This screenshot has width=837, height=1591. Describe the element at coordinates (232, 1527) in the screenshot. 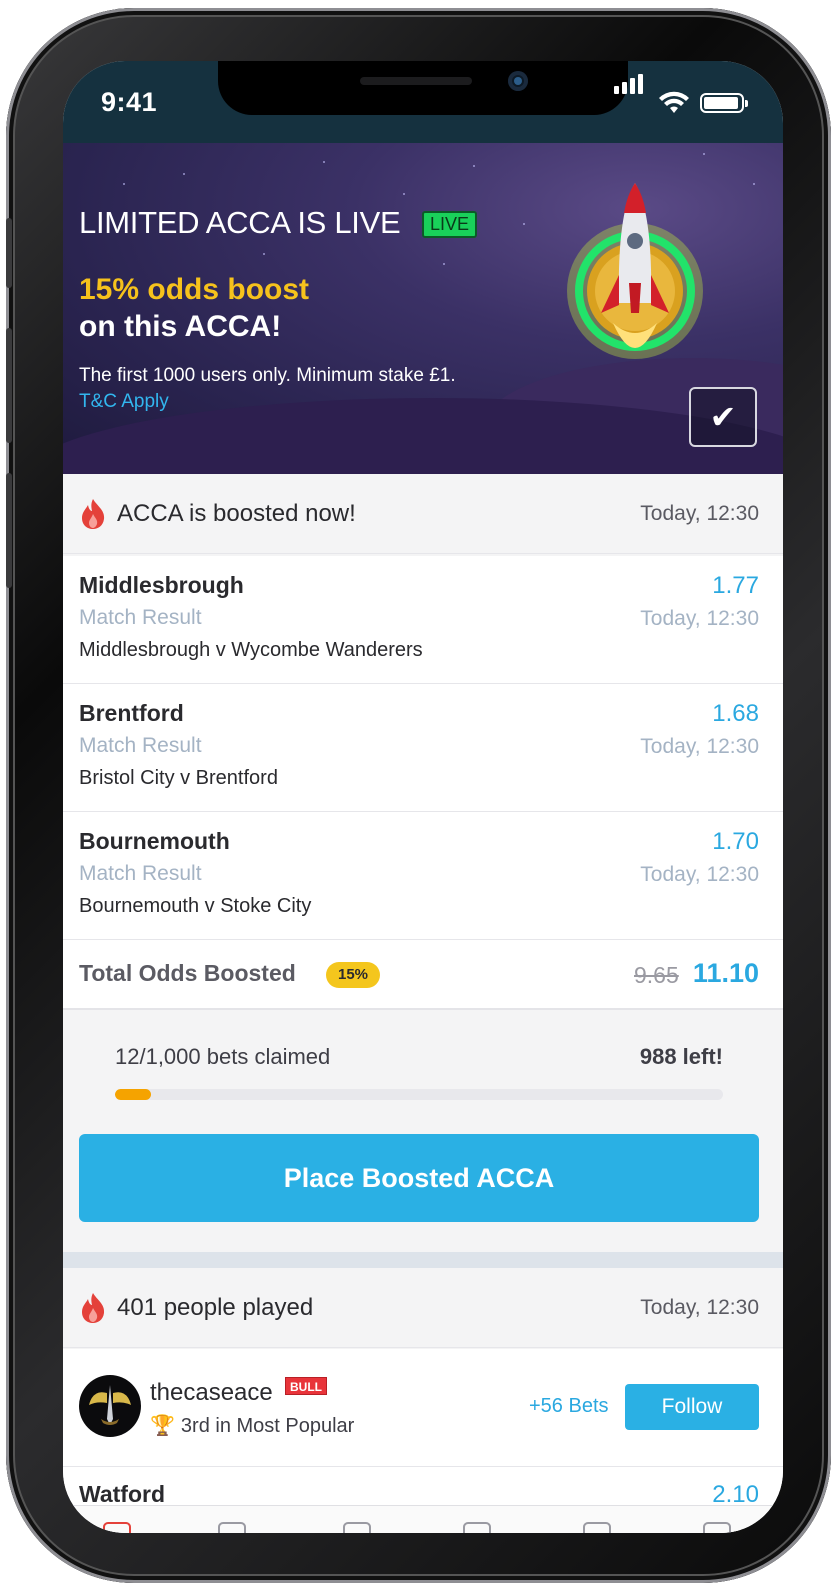

I see `tab-bets-icon` at that location.